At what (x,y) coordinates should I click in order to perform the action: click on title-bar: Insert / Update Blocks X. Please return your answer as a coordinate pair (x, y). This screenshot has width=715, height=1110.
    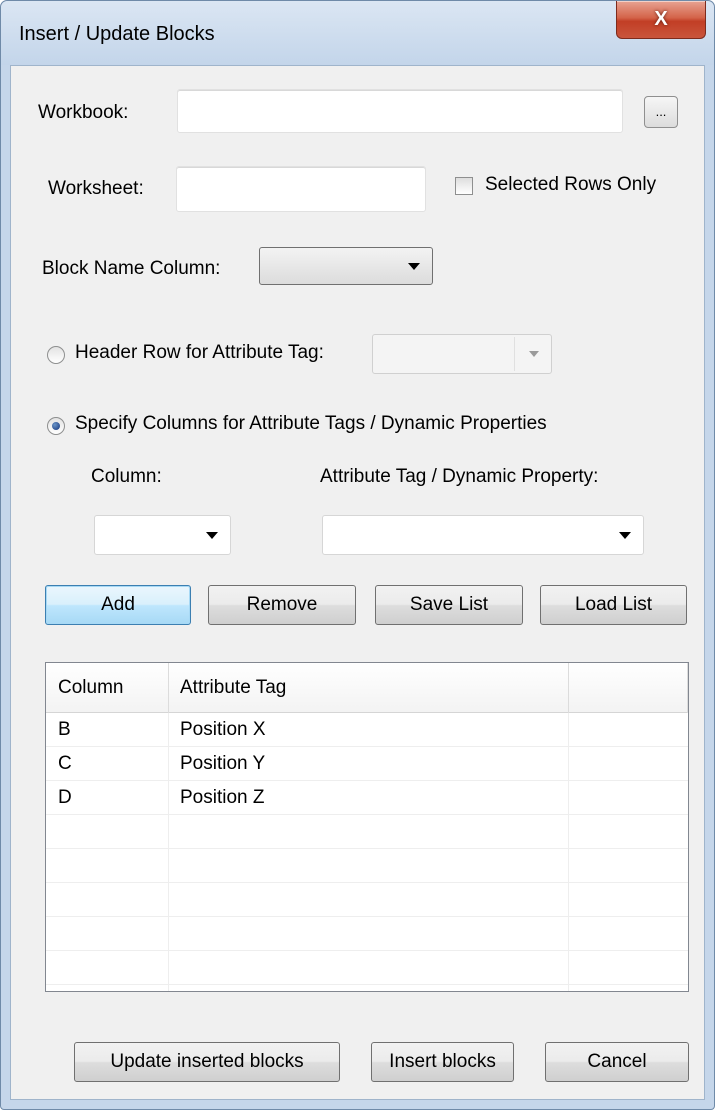
    Looking at the image, I should click on (357, 33).